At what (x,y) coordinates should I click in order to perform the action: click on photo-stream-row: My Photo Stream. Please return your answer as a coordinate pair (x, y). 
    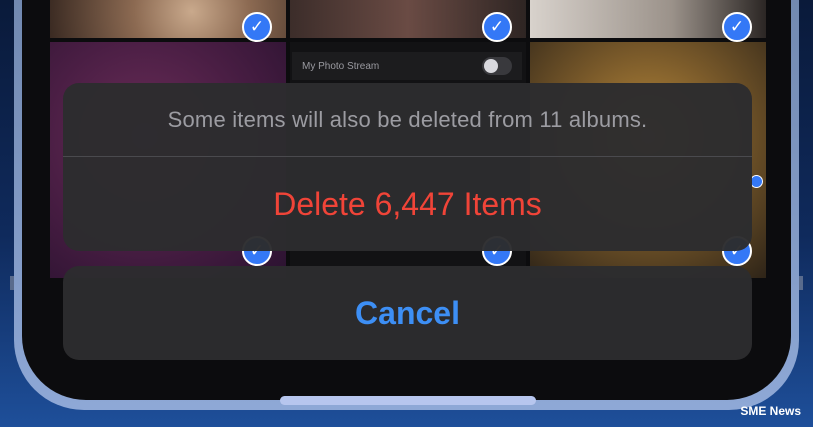
    Looking at the image, I should click on (407, 66).